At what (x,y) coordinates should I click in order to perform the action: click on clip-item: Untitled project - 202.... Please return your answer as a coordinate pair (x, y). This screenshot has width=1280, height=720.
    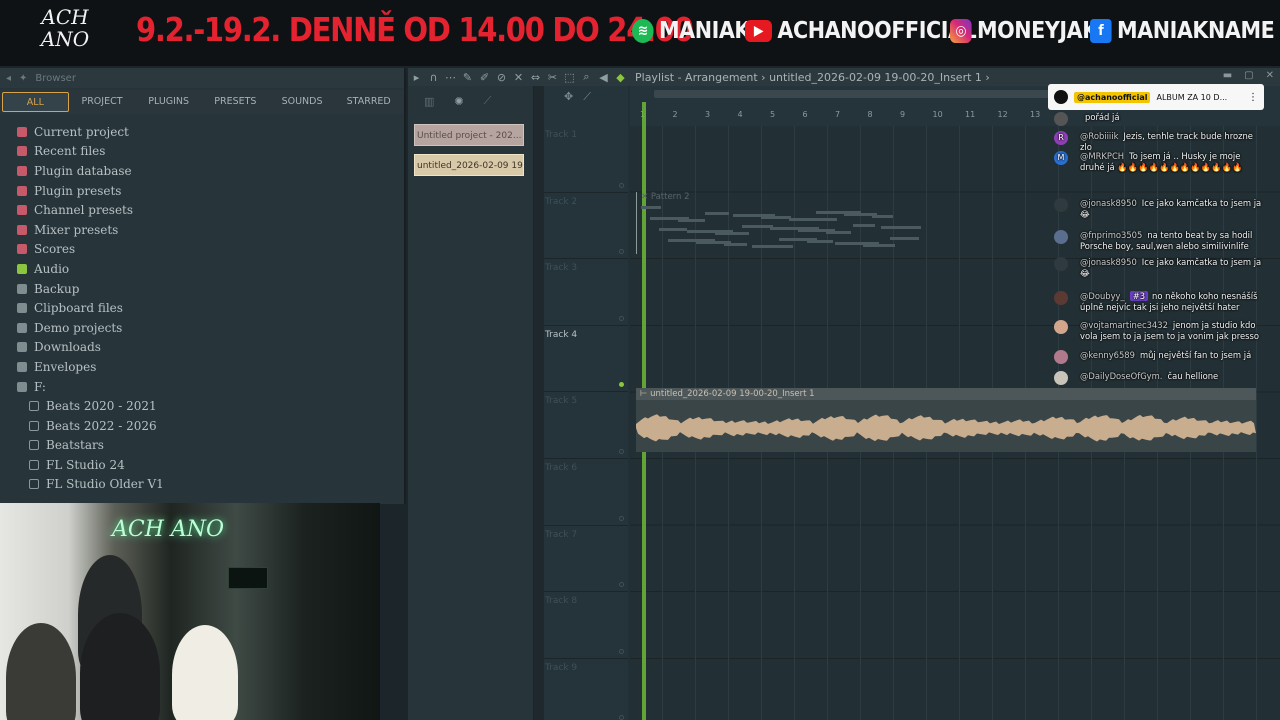
    Looking at the image, I should click on (469, 135).